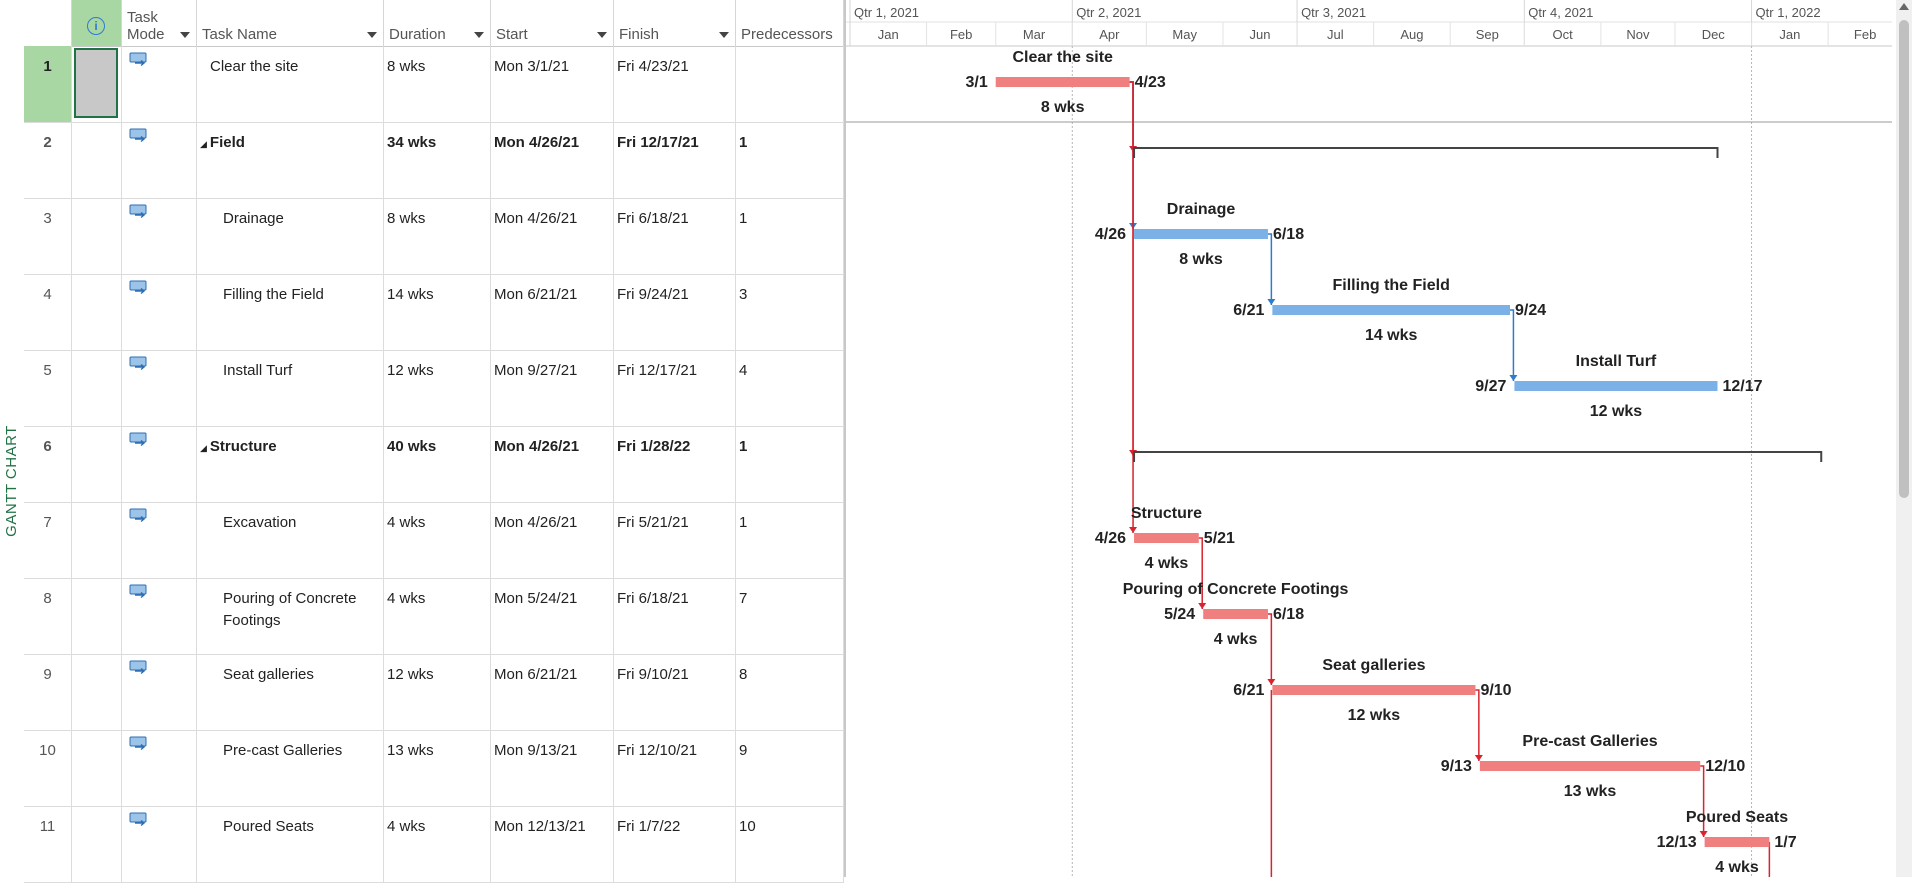 The height and width of the screenshot is (883, 1912). I want to click on vertical-scrollbar, so click(1904, 438).